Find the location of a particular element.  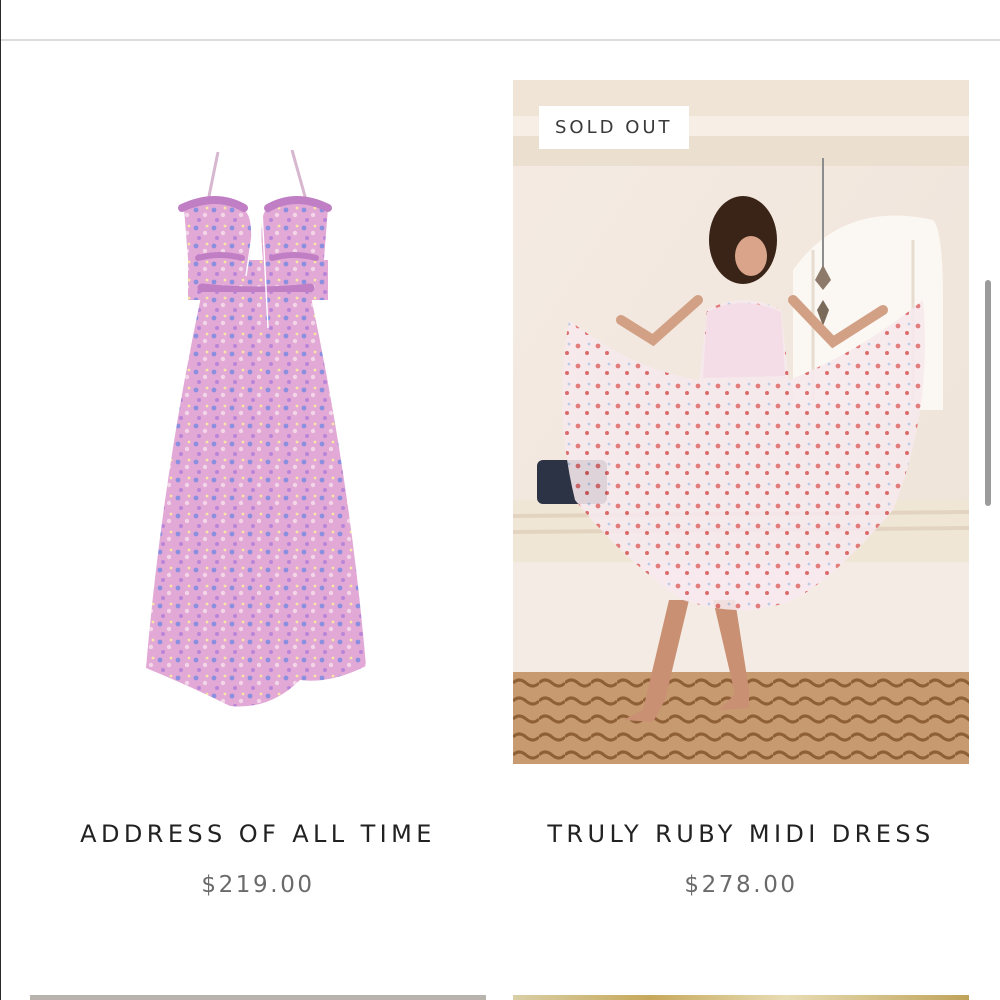

left-edge-line is located at coordinates (0, 500).